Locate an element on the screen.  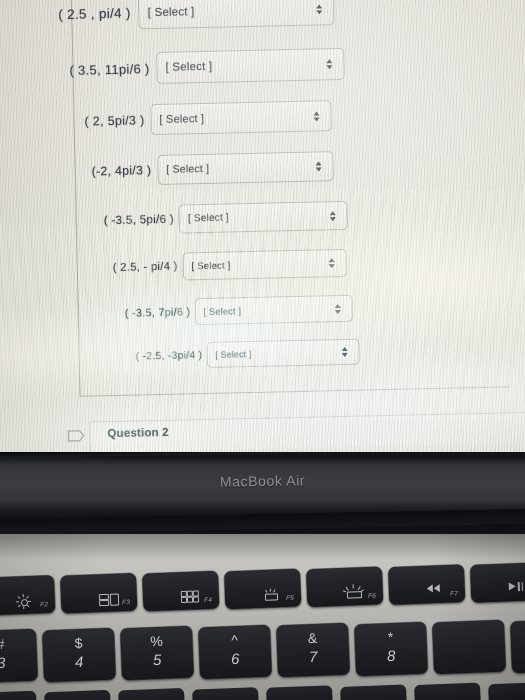
match-row: ( 2, 5pi/3 ) [ Select ] is located at coordinates (208, 118).